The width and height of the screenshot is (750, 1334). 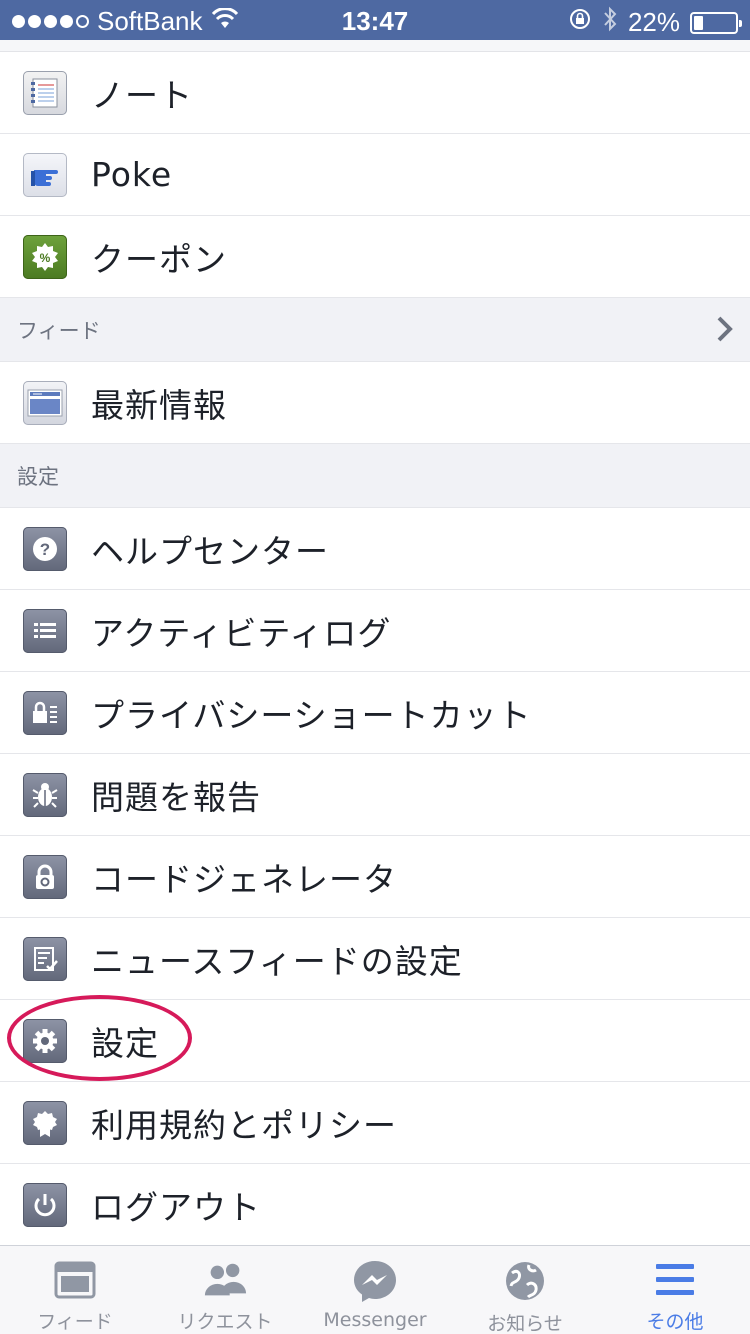 I want to click on poke-hand-icon, so click(x=45, y=174).